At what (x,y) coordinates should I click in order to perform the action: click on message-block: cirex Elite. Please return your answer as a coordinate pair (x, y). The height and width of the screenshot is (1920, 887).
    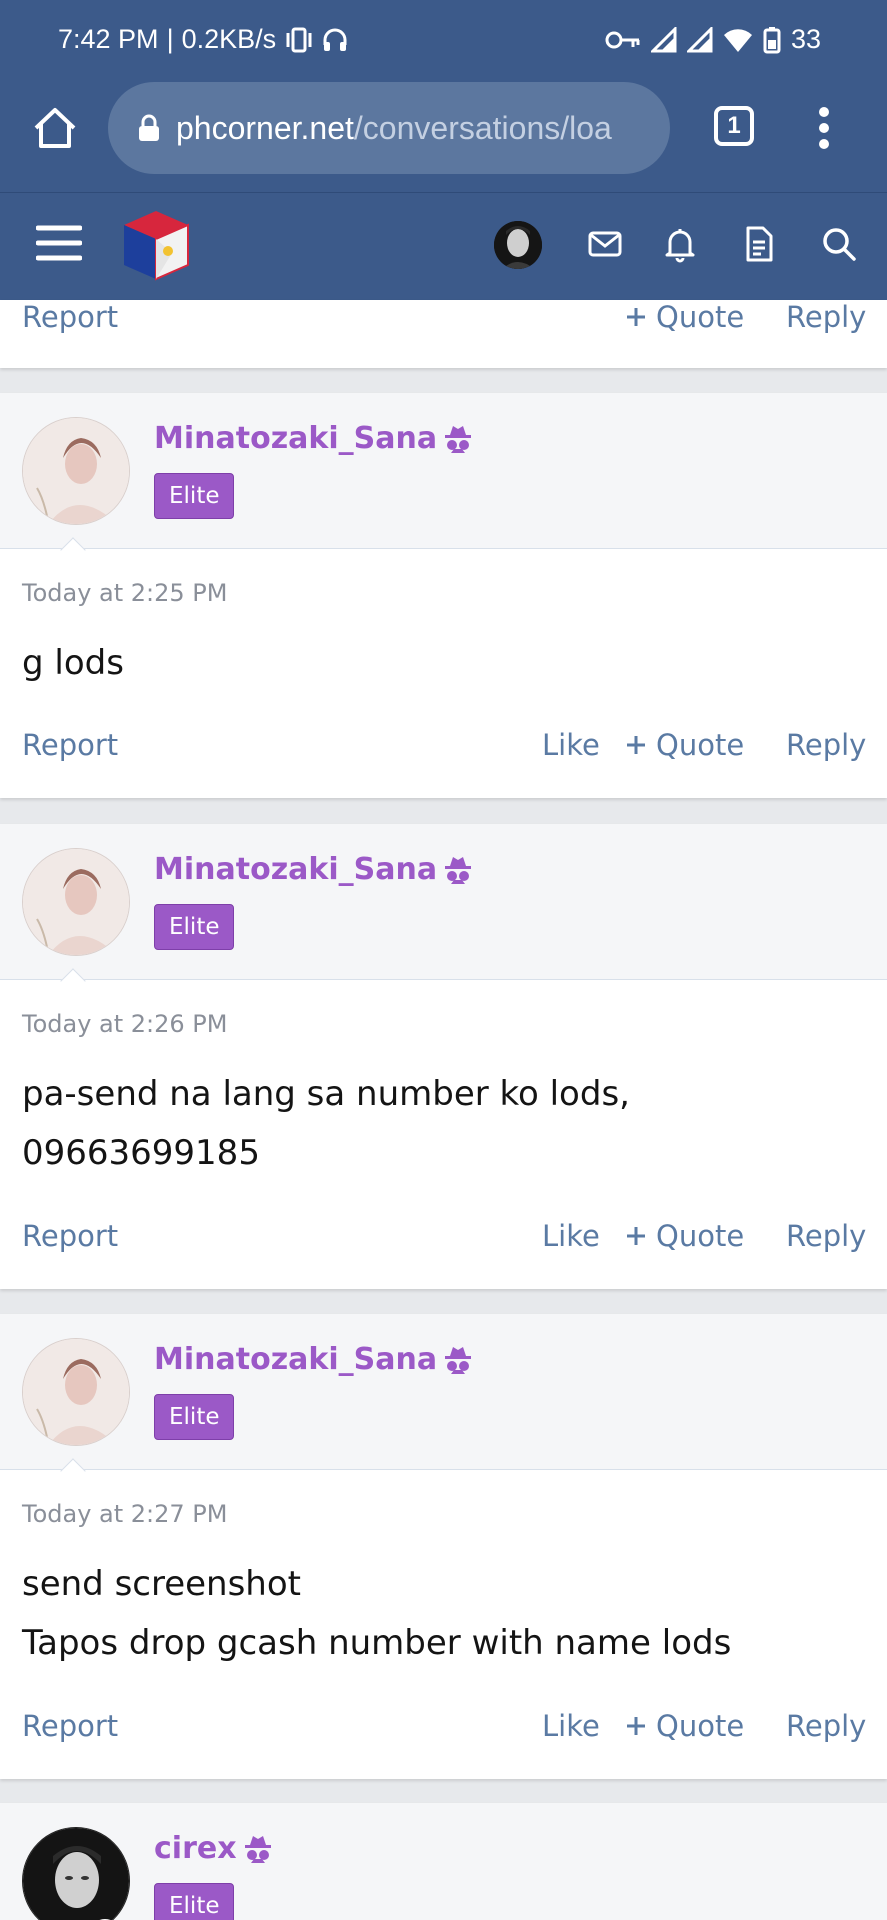
    Looking at the image, I should click on (443, 1861).